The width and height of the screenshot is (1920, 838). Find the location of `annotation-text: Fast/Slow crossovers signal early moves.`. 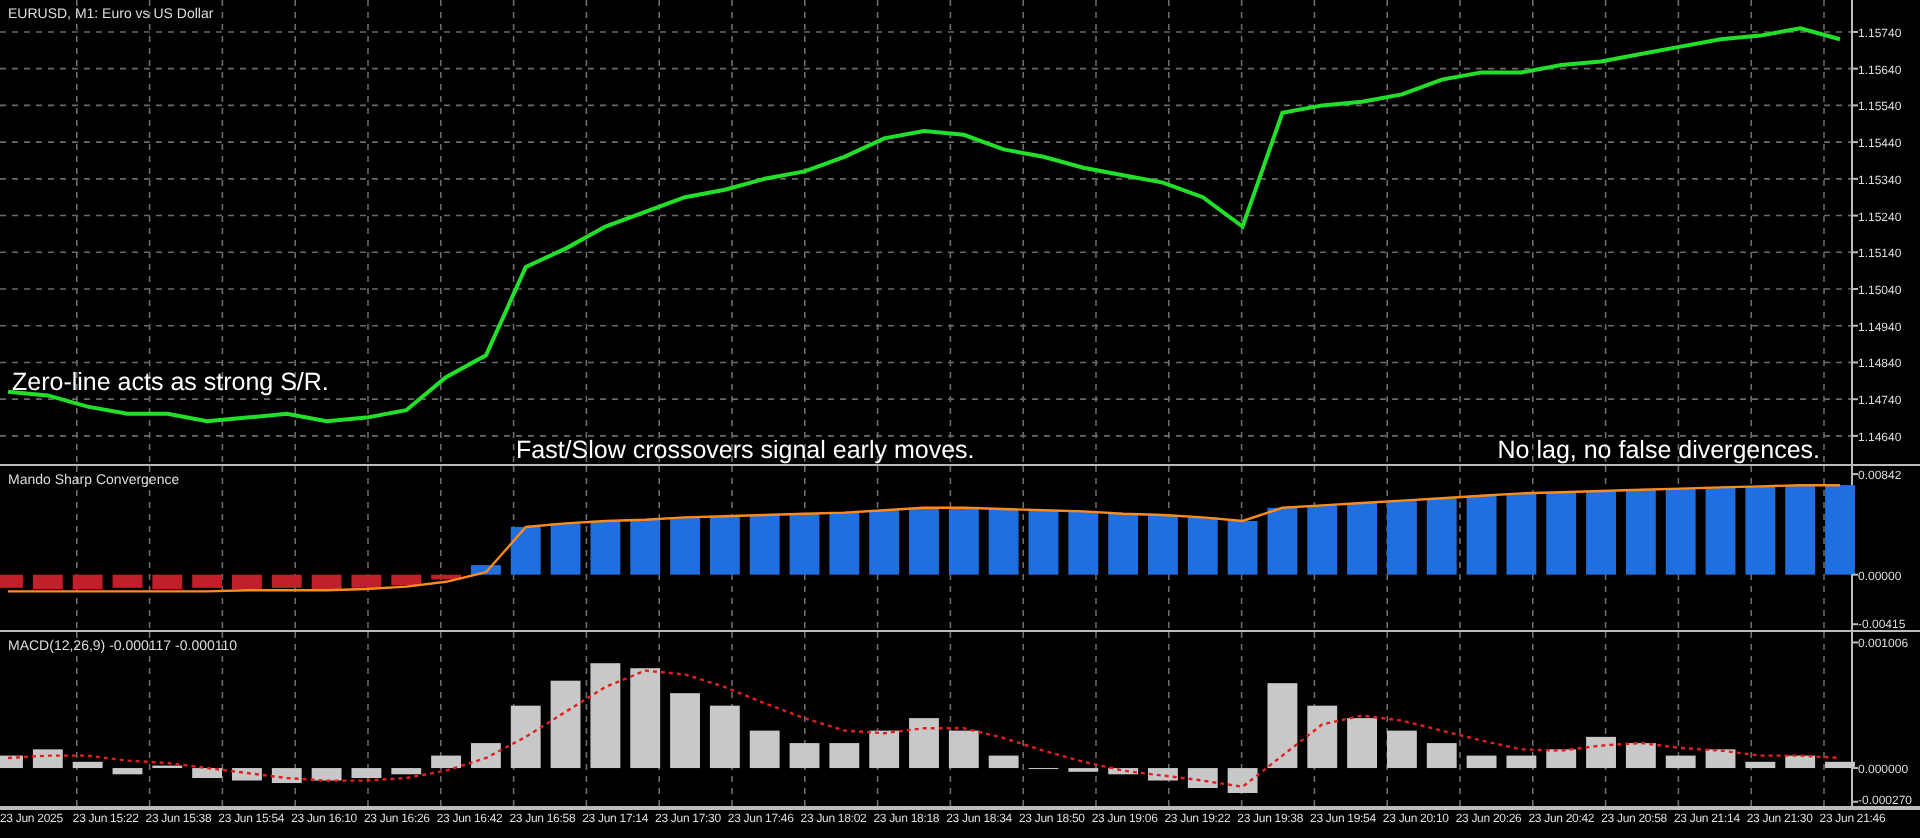

annotation-text: Fast/Slow crossovers signal early moves. is located at coordinates (745, 451).